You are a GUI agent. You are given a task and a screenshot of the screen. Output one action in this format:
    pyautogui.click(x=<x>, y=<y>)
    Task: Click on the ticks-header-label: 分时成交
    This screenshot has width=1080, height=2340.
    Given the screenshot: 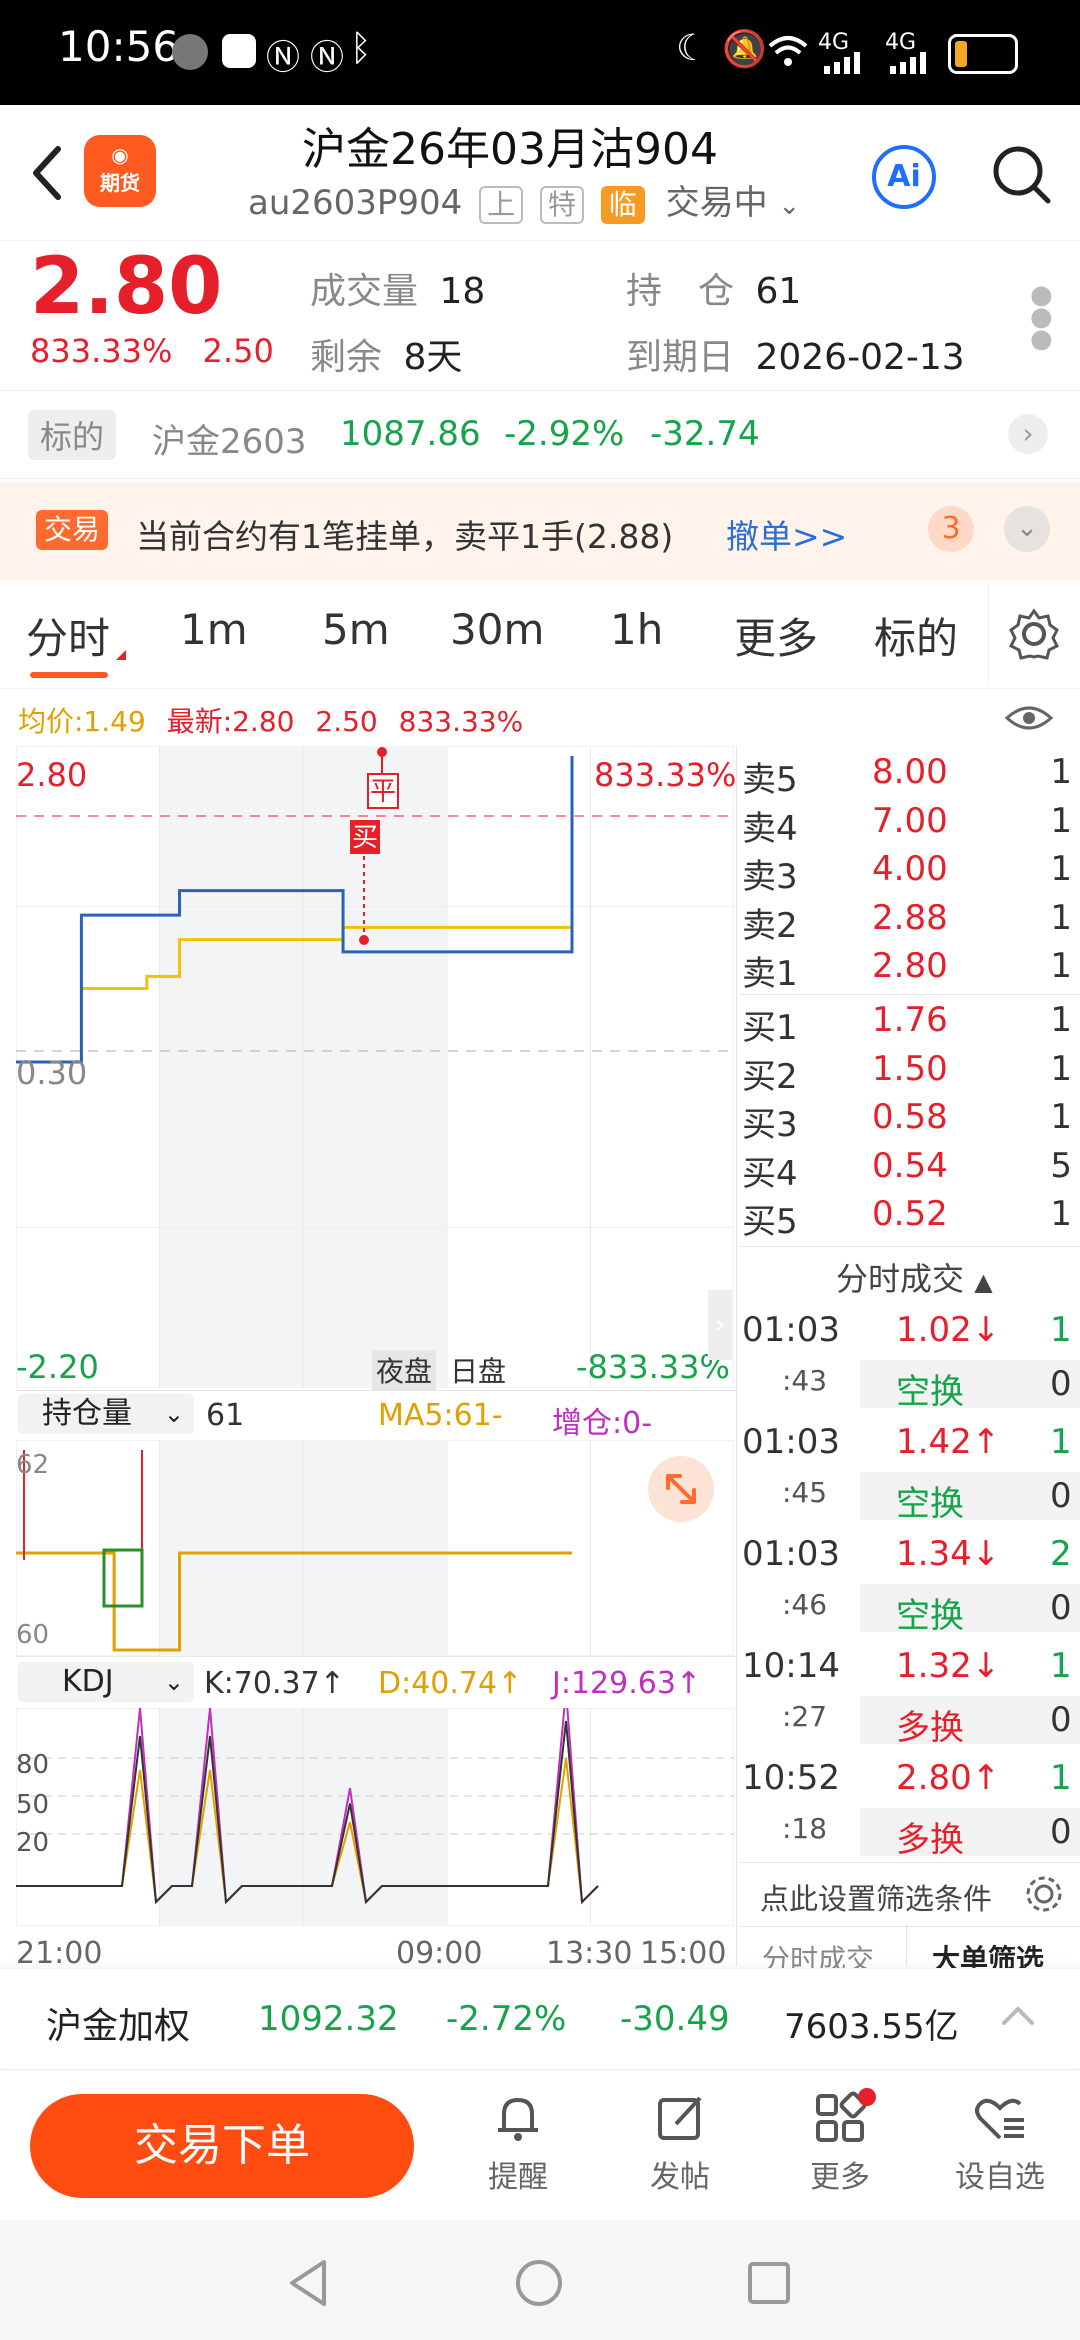 What is the action you would take?
    pyautogui.click(x=900, y=1279)
    